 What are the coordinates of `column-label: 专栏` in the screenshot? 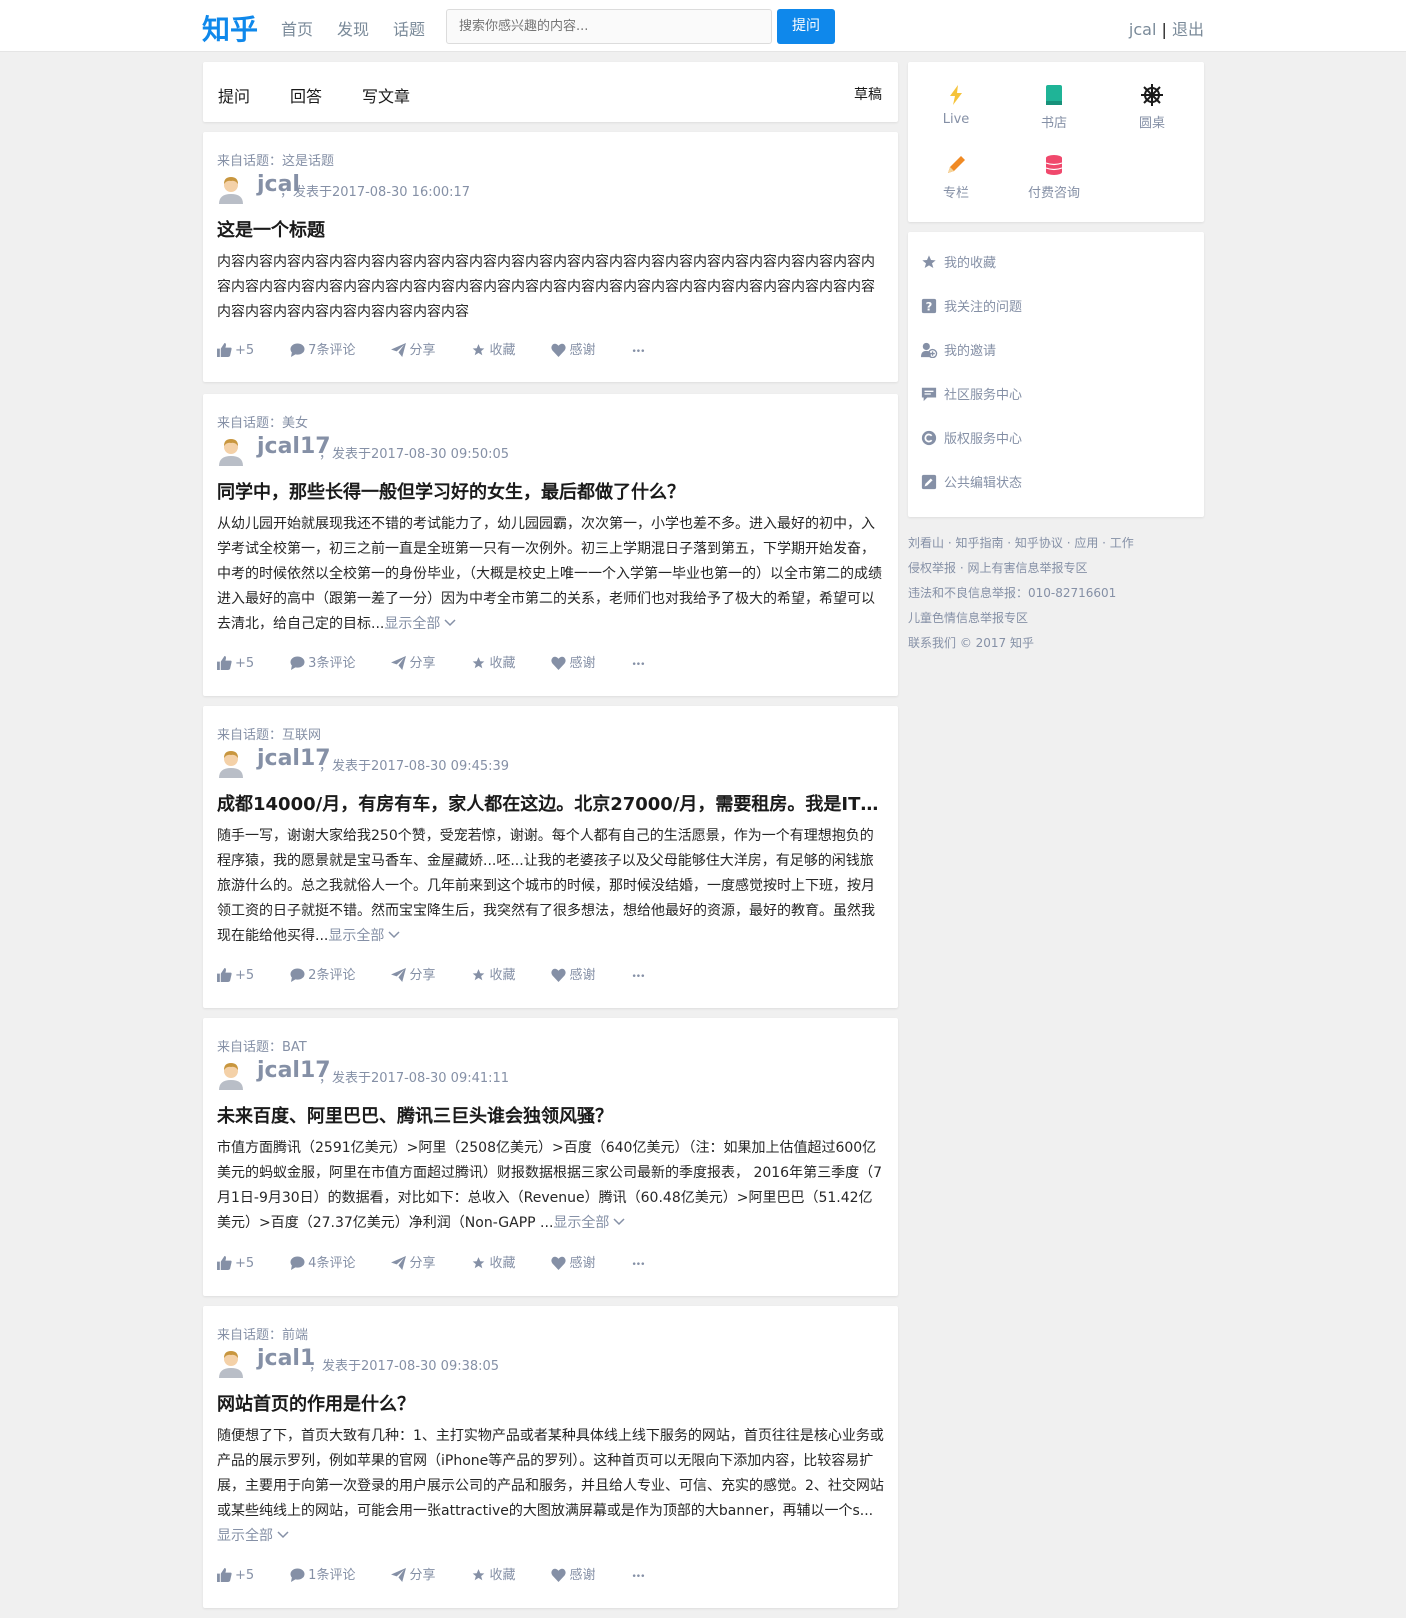 It's located at (955, 193).